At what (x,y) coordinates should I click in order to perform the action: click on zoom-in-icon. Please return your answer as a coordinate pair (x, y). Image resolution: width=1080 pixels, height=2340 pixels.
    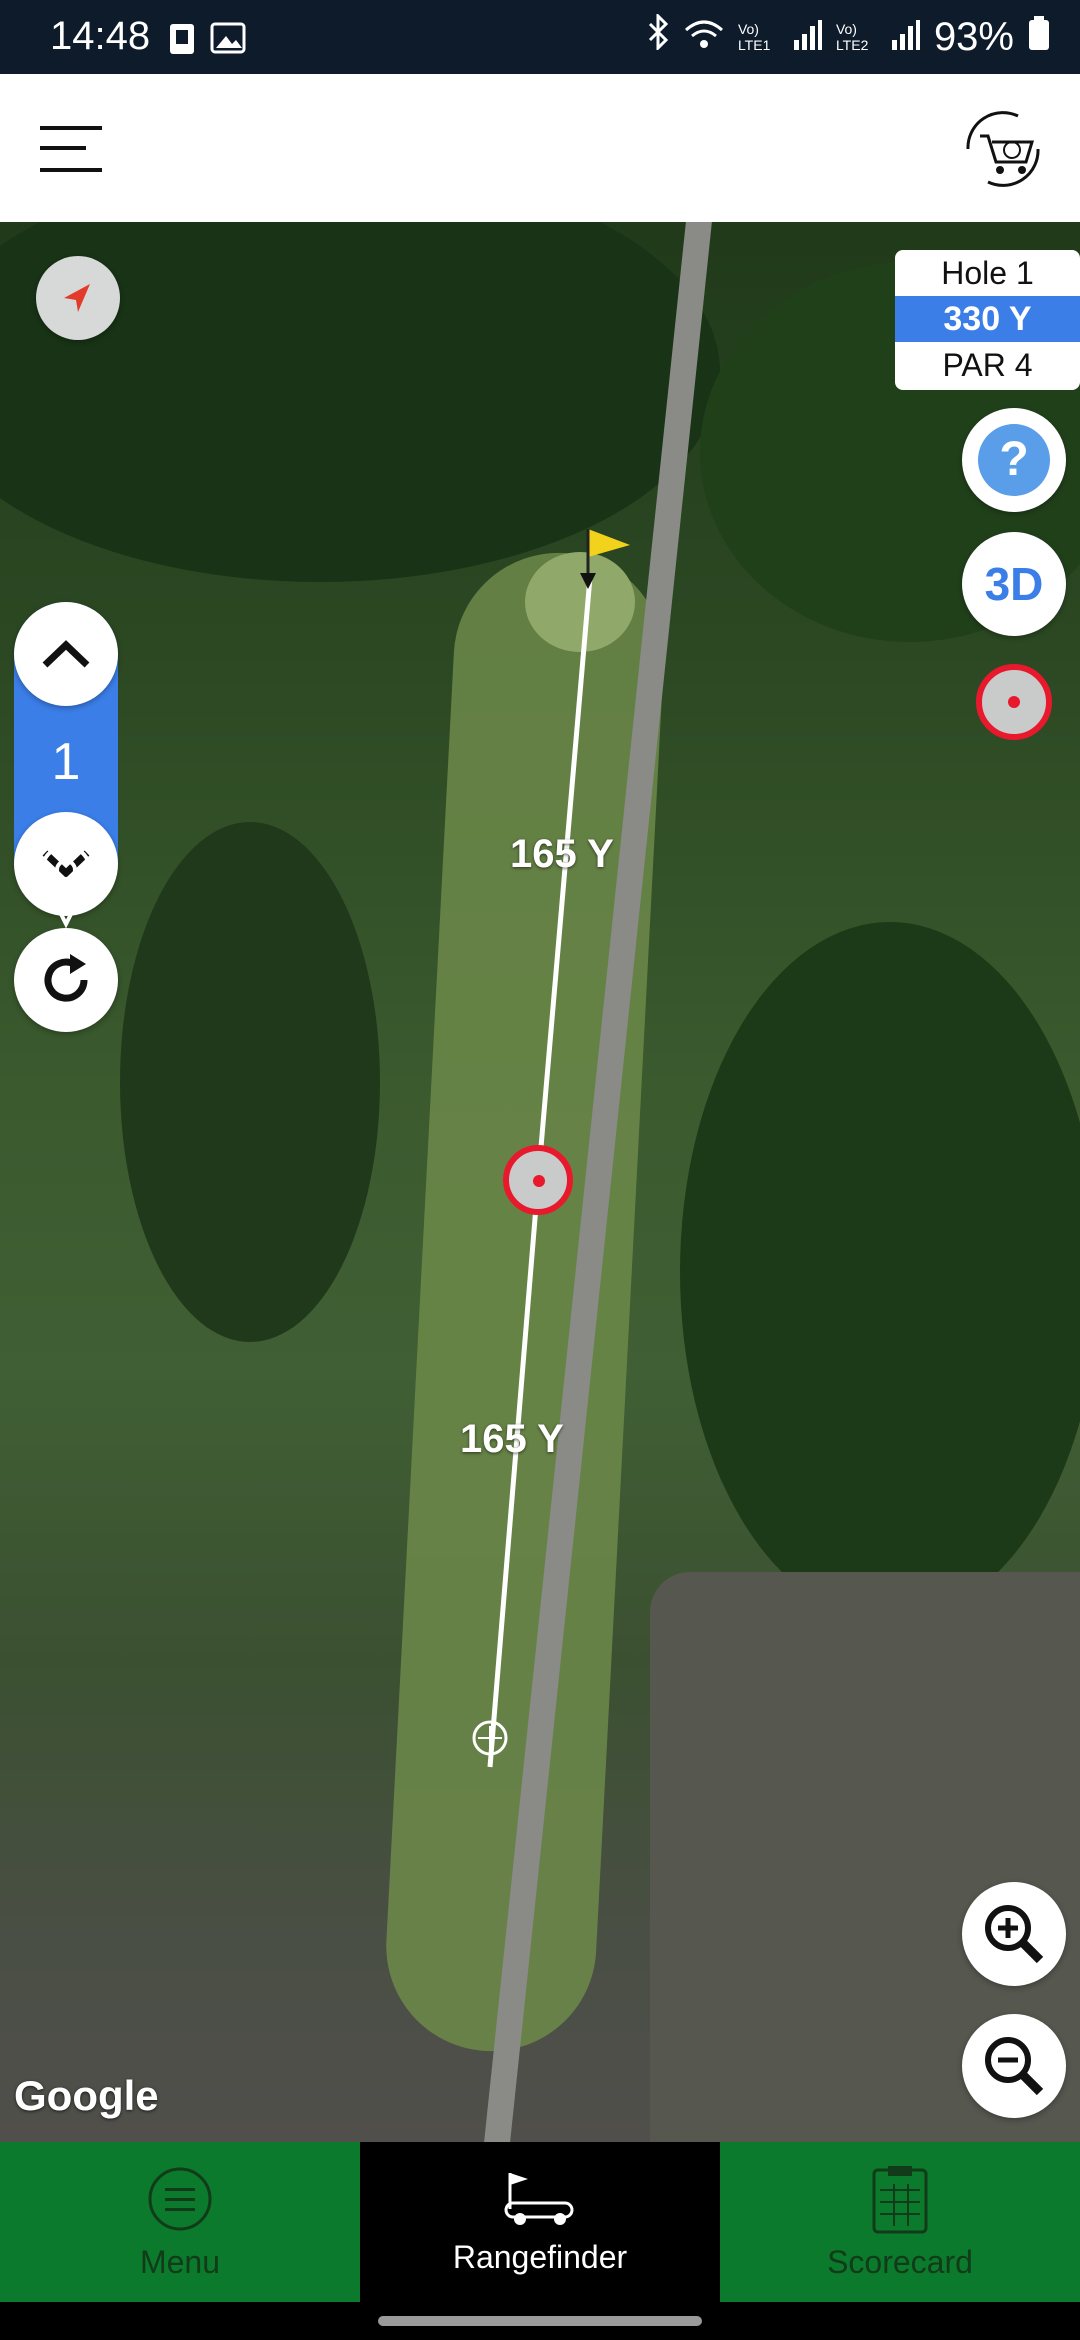
    Looking at the image, I should click on (1014, 1934).